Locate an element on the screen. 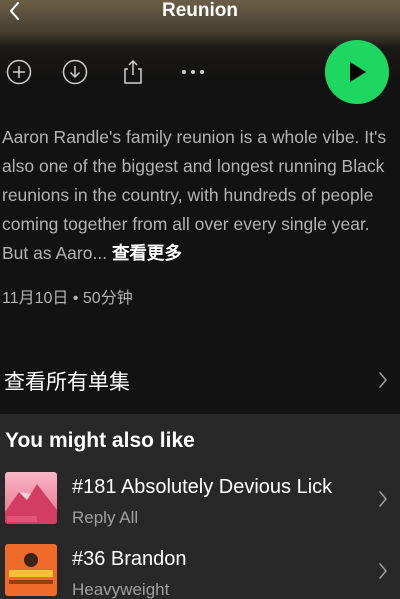 The image size is (400, 599). share-icon is located at coordinates (133, 72).